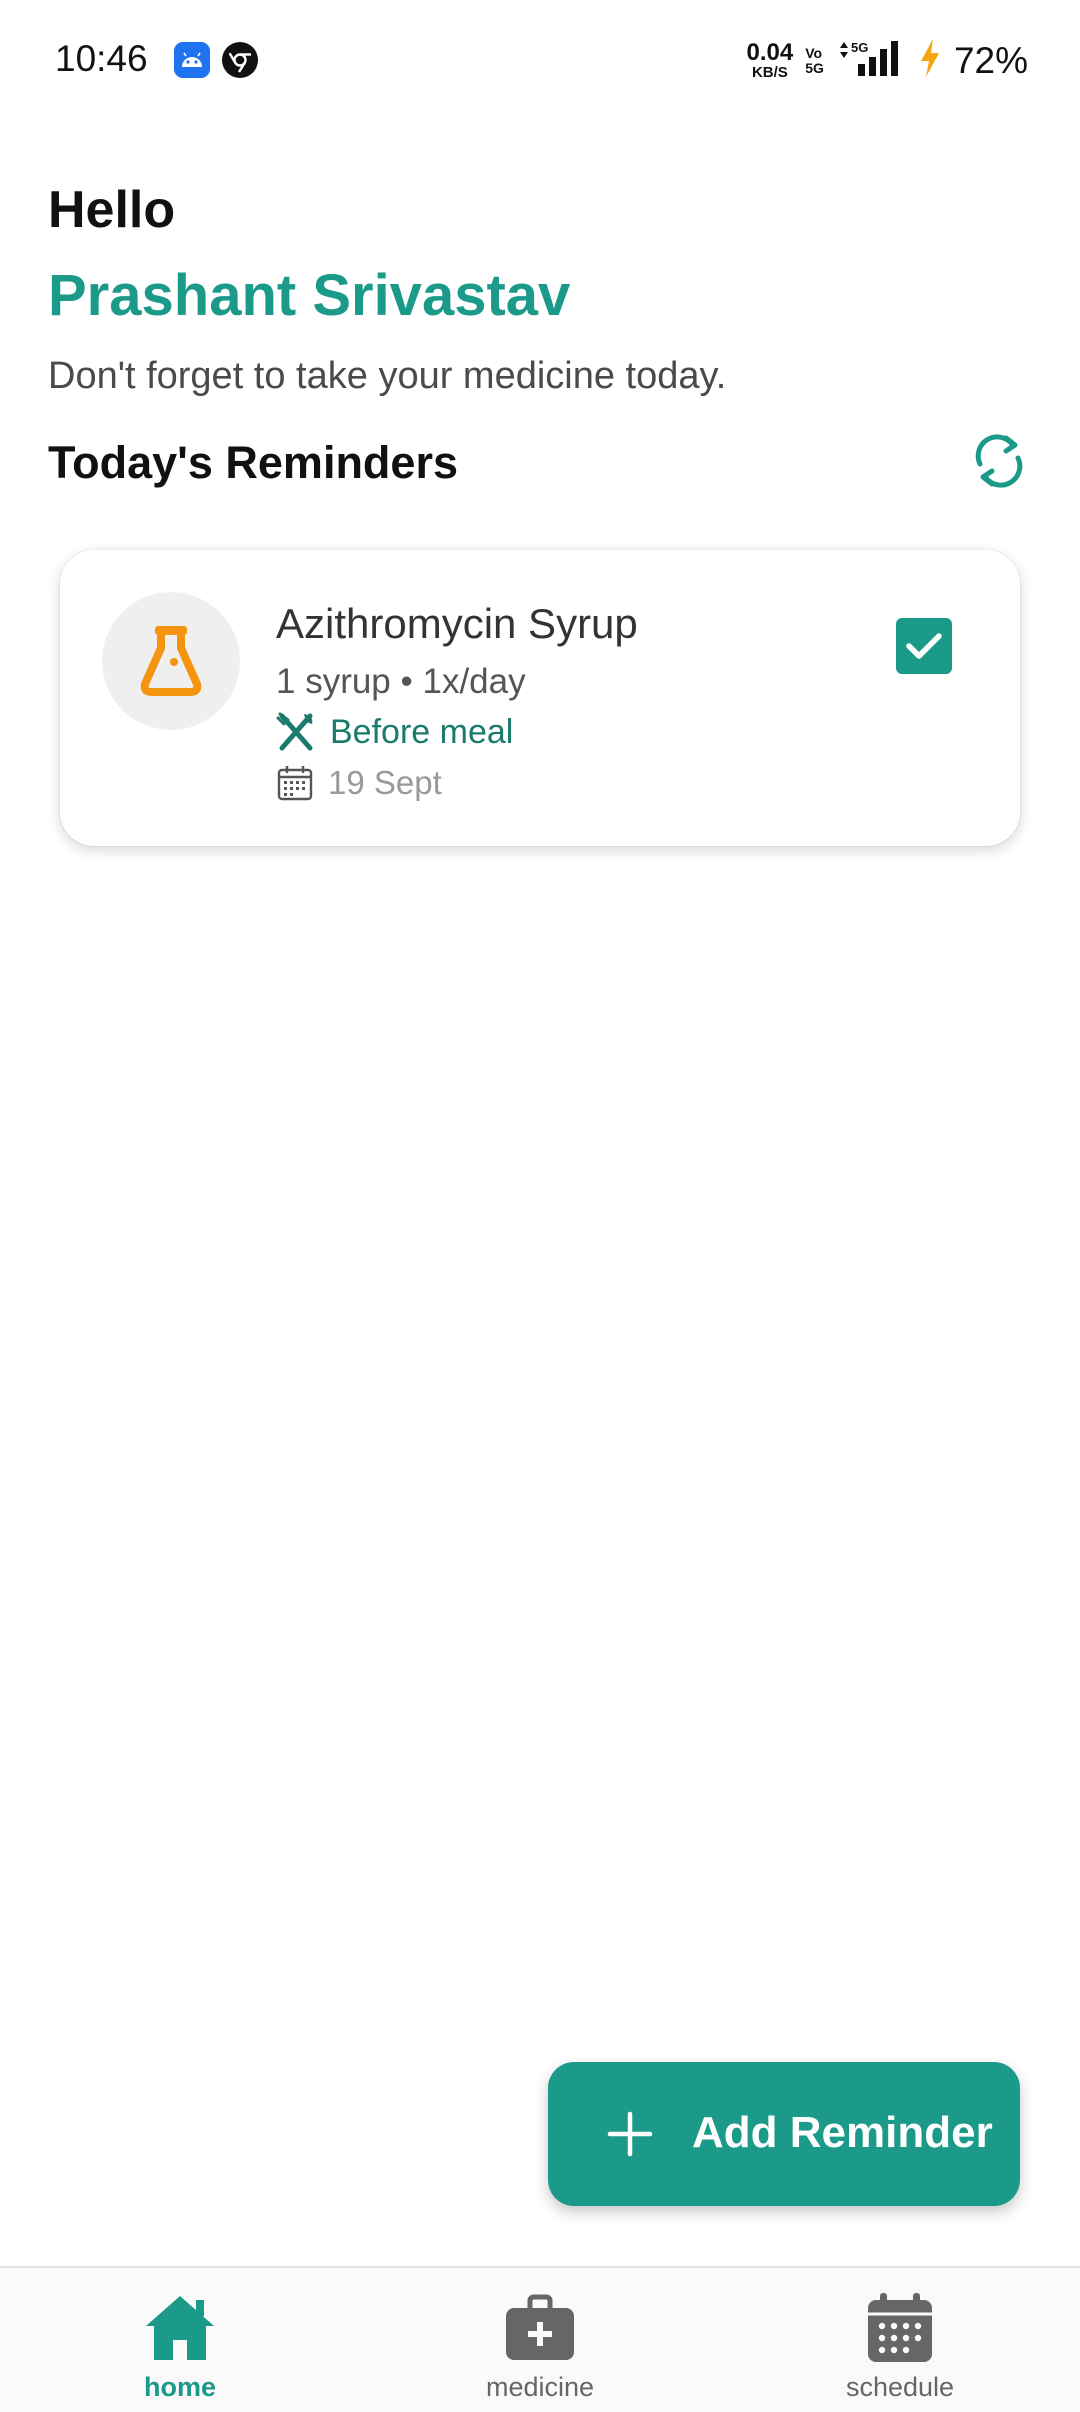  What do you see at coordinates (112, 210) in the screenshot?
I see `greeting: Hello` at bounding box center [112, 210].